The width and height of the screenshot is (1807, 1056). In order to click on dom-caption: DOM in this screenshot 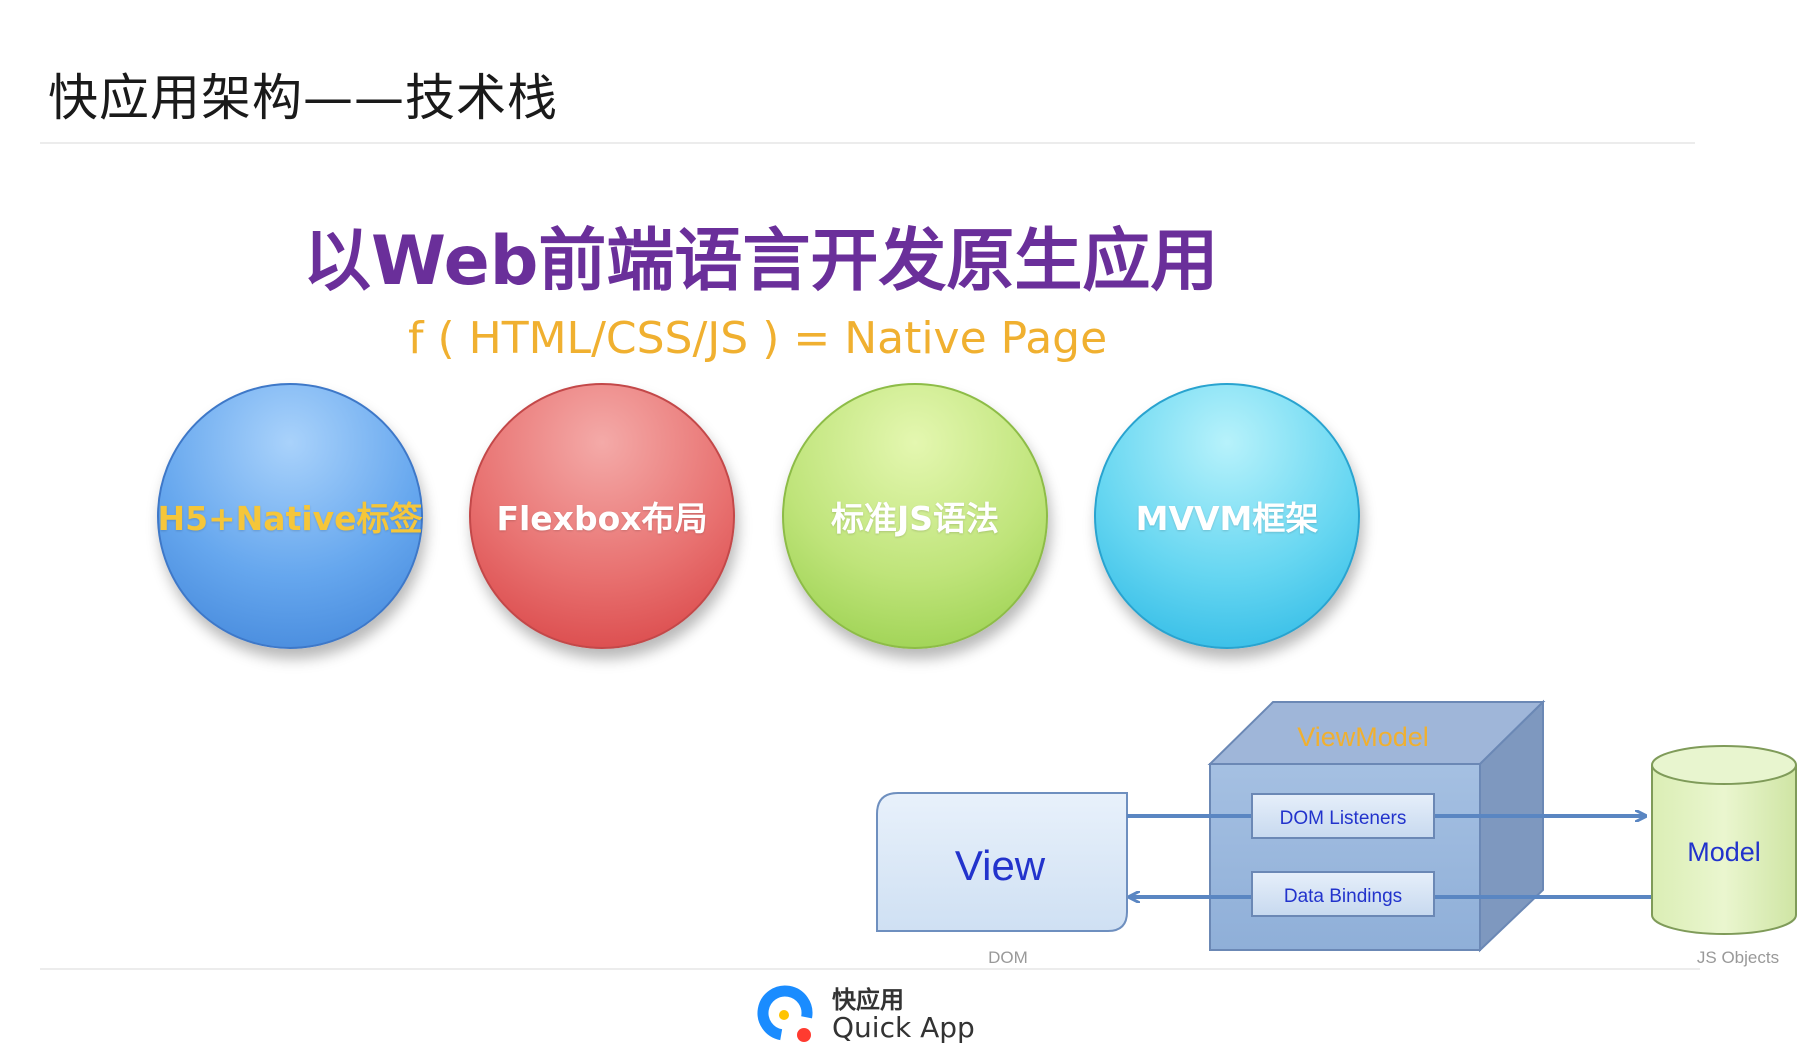, I will do `click(1008, 957)`.